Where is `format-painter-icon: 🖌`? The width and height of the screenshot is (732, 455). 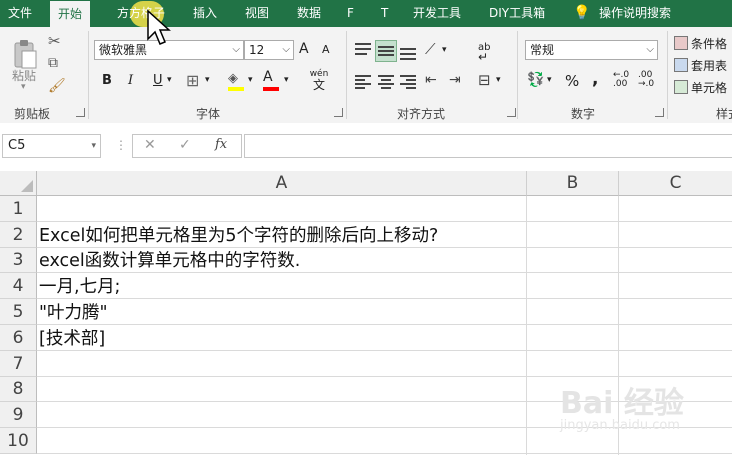
format-painter-icon: 🖌 is located at coordinates (57, 86).